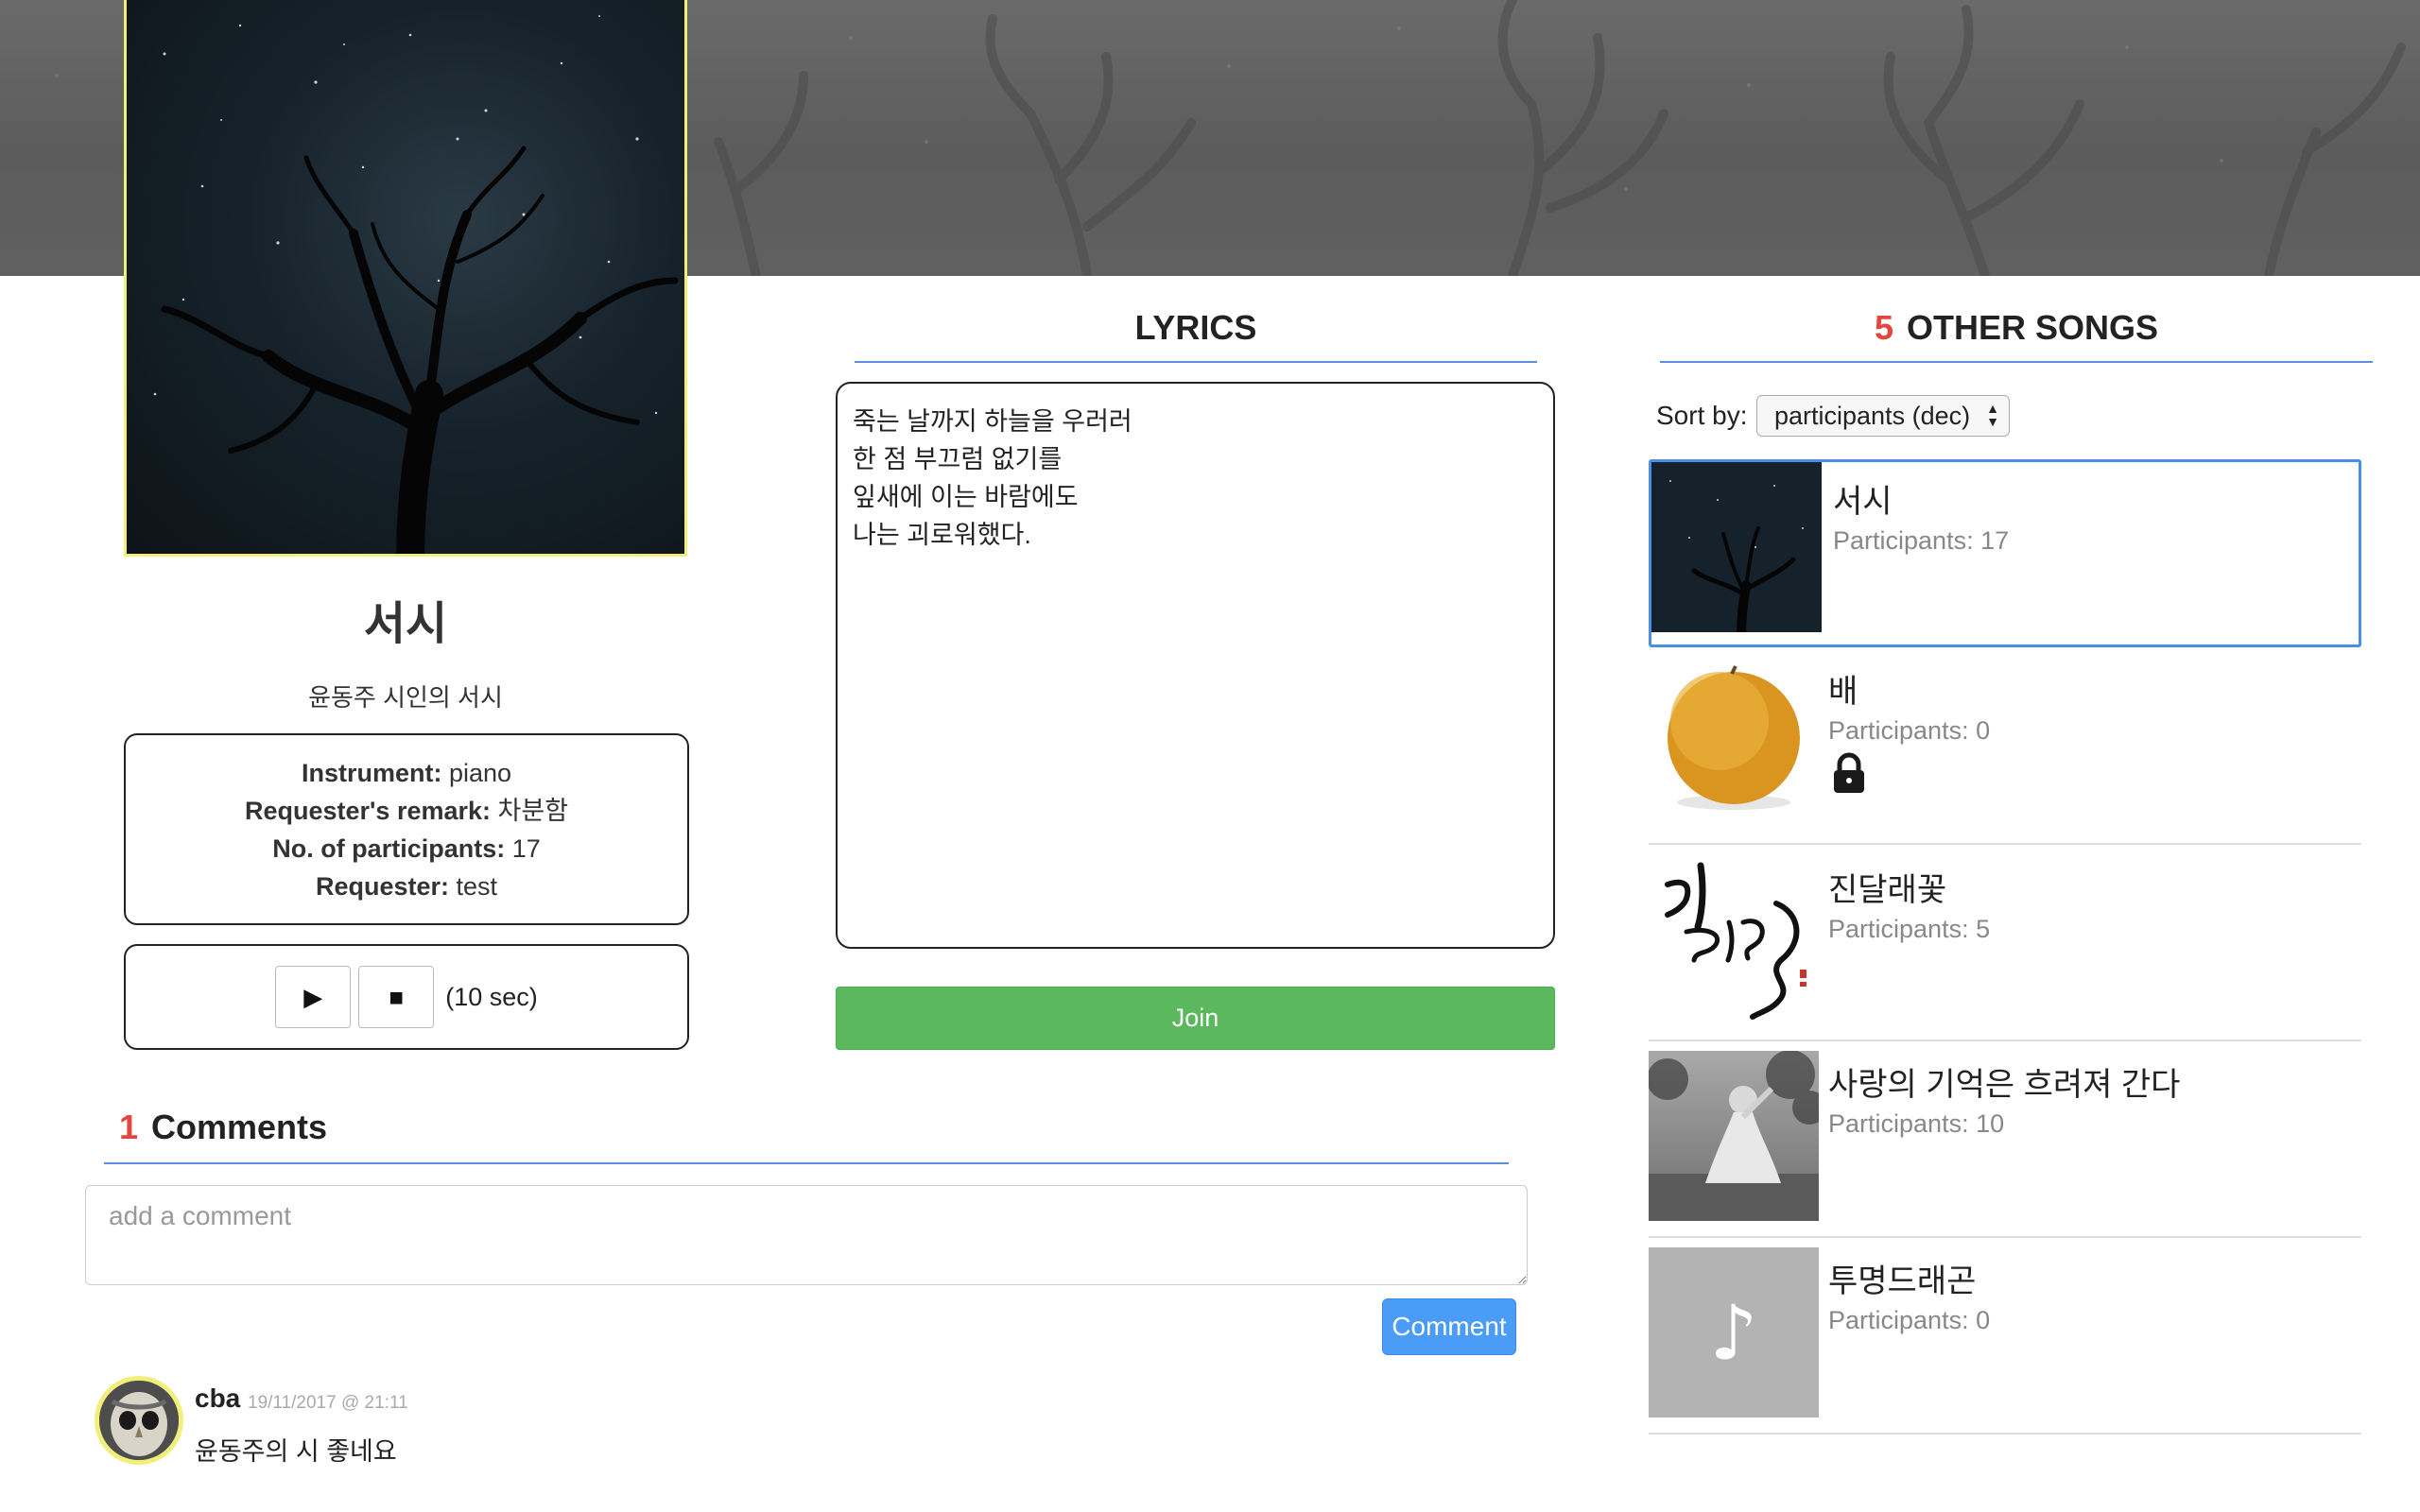 This screenshot has height=1512, width=2420. I want to click on night-sky-thumbnail, so click(1736, 547).